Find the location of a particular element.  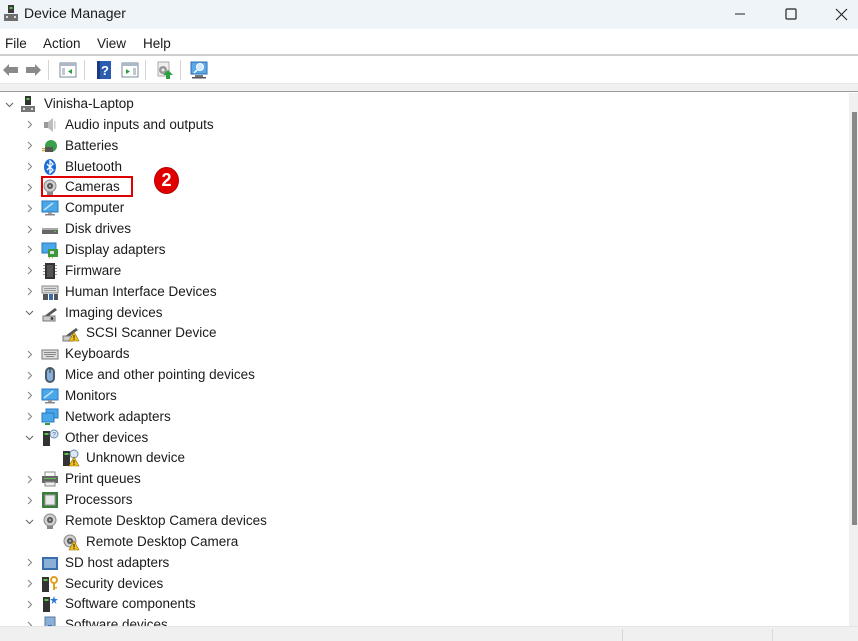

scanner-warning-icon is located at coordinates (71, 335).